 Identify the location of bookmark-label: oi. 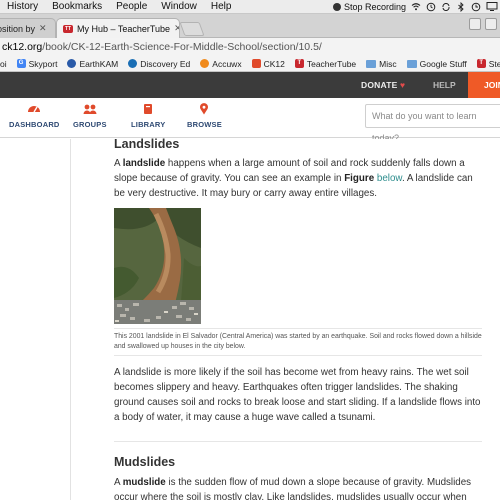
(3, 63).